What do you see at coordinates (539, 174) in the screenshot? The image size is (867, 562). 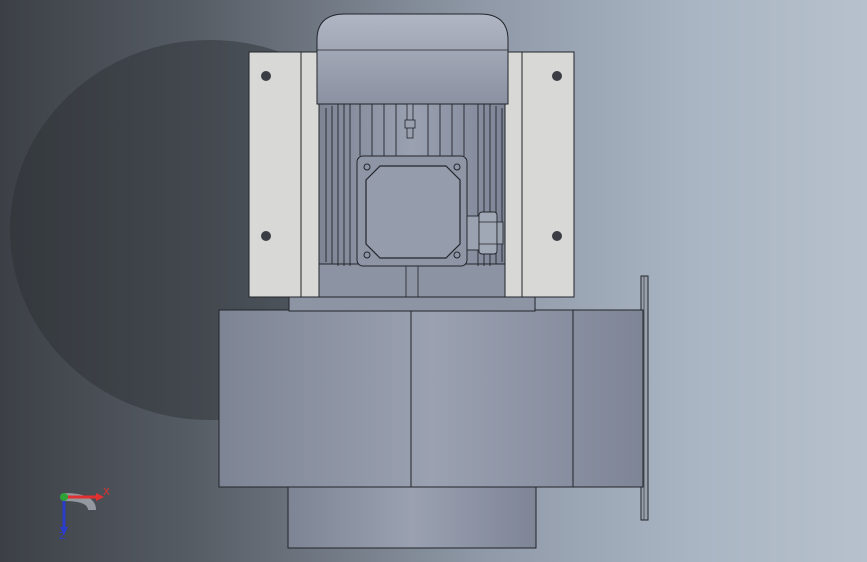 I see `right-bracket` at bounding box center [539, 174].